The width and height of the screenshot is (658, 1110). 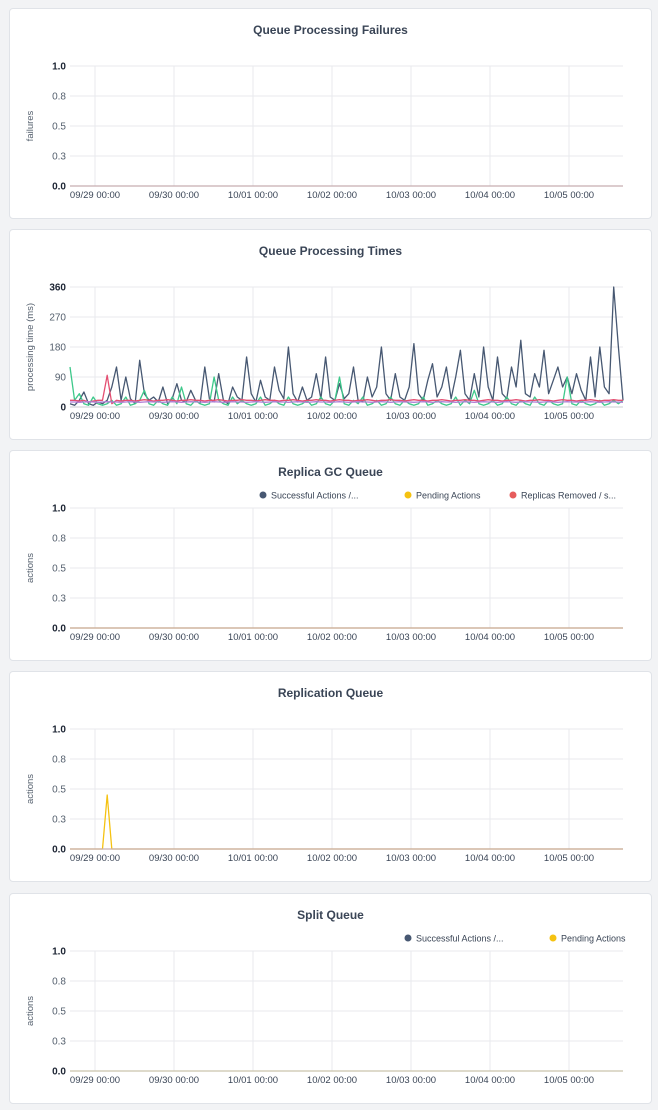 I want to click on y-tick-label: 270, so click(x=57, y=318).